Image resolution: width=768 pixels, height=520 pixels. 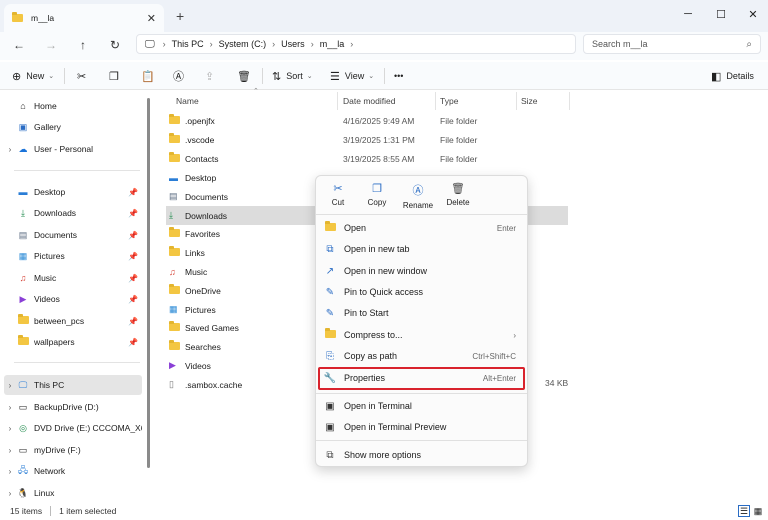 What do you see at coordinates (292, 76) in the screenshot?
I see `sort-button: ⇅ Sort ⌄` at bounding box center [292, 76].